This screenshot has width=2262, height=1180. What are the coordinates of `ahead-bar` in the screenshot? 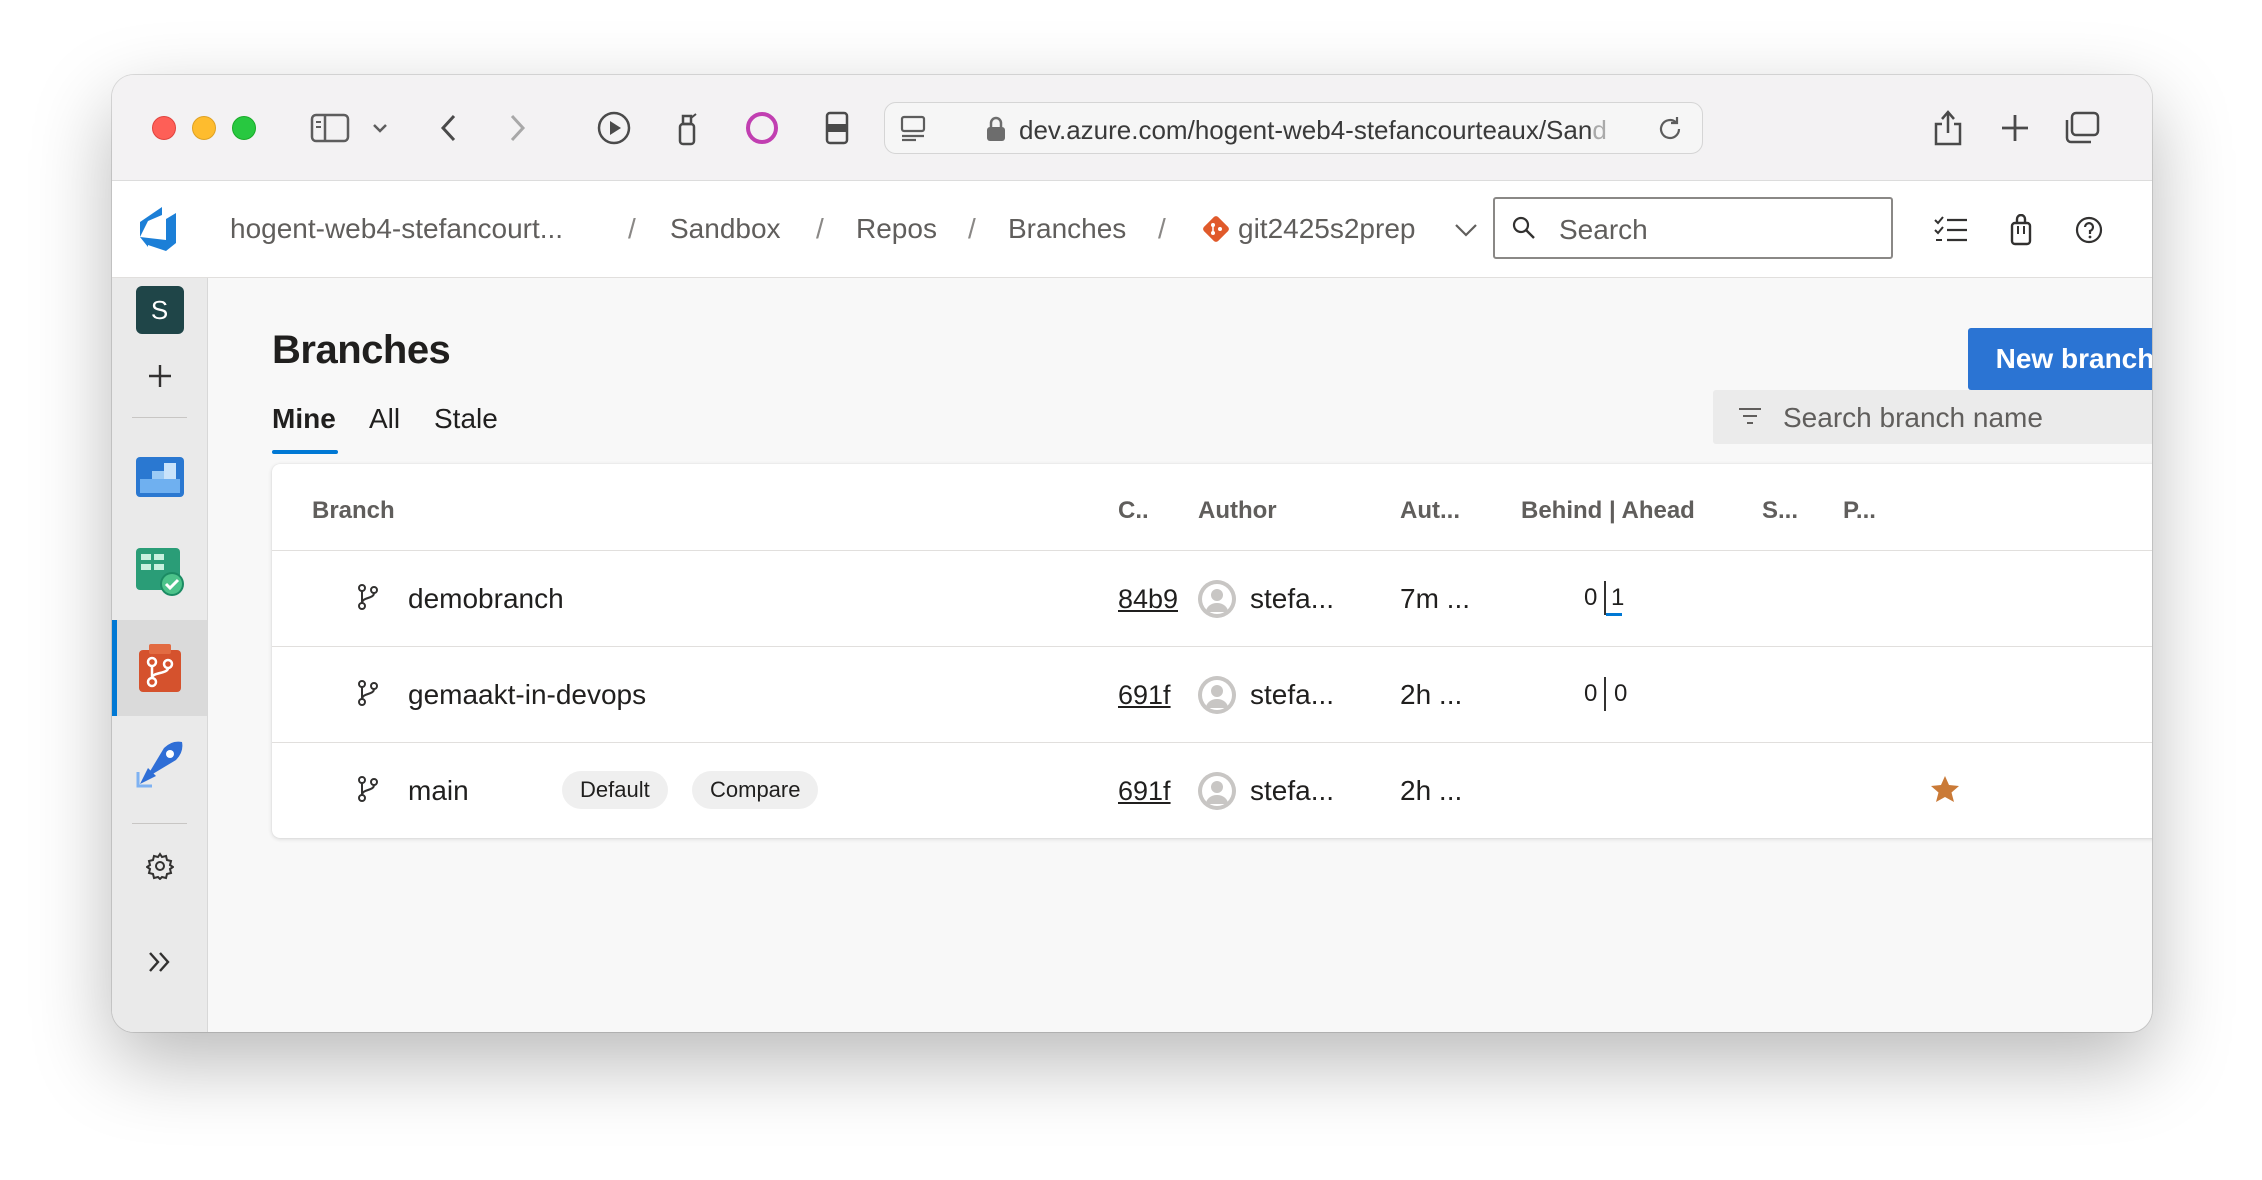 It's located at (1614, 614).